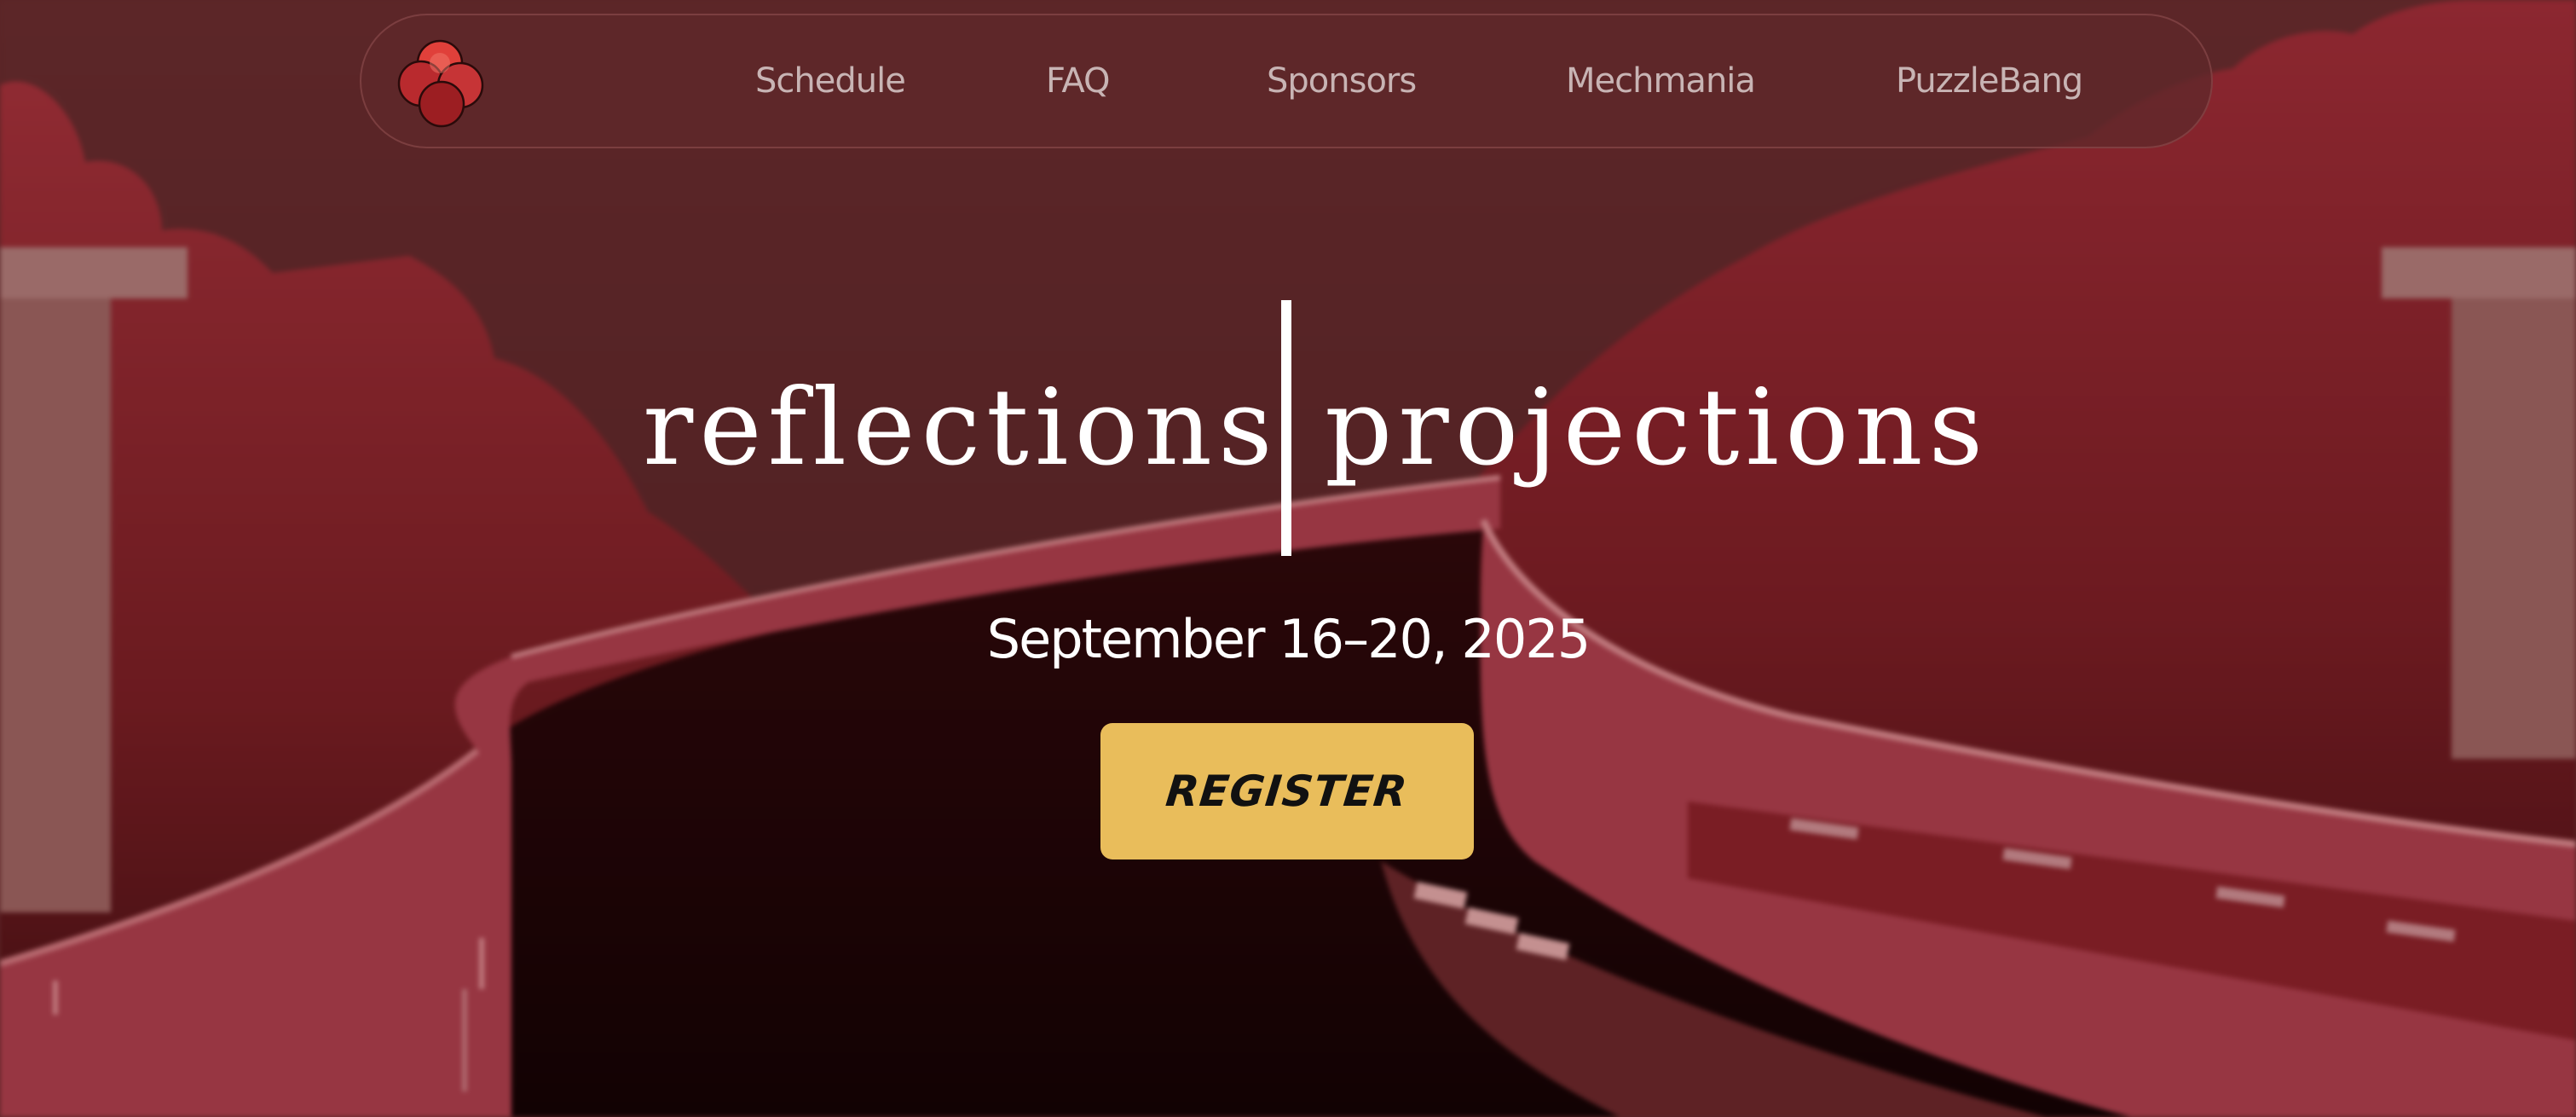  I want to click on nav-link-puzzlebang: PuzzleBang, so click(1989, 81).